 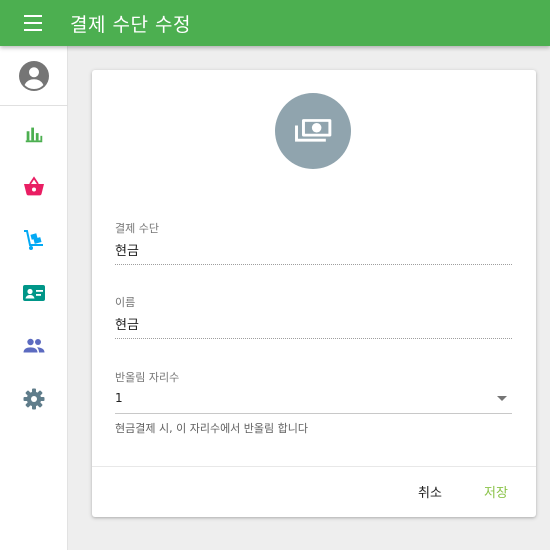 What do you see at coordinates (313, 243) in the screenshot?
I see `payment-method-field: 결제 수단 현금` at bounding box center [313, 243].